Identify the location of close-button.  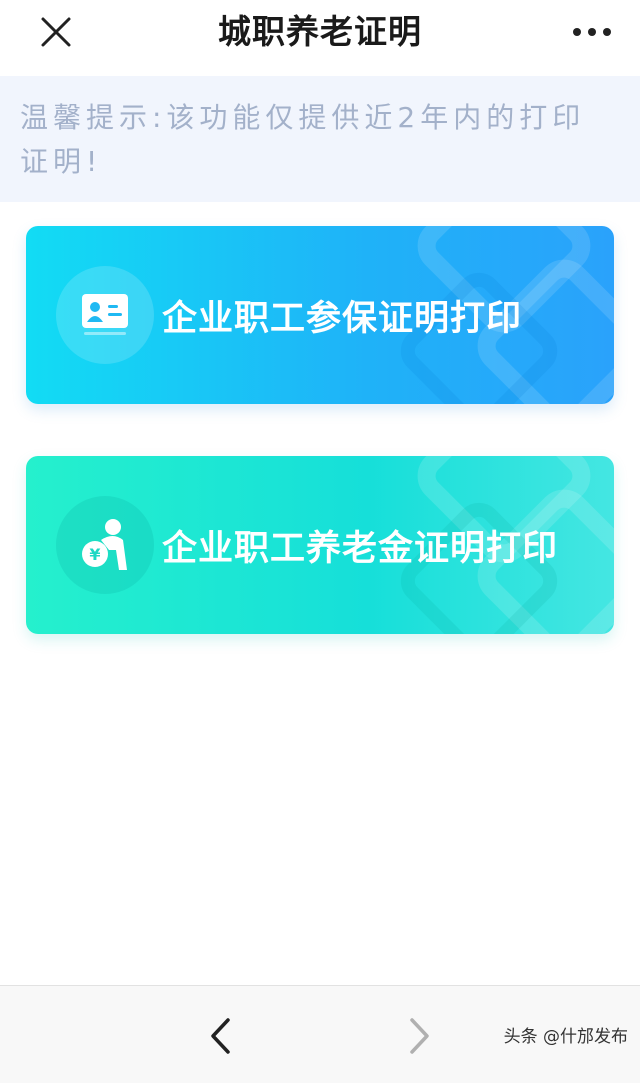
(56, 32).